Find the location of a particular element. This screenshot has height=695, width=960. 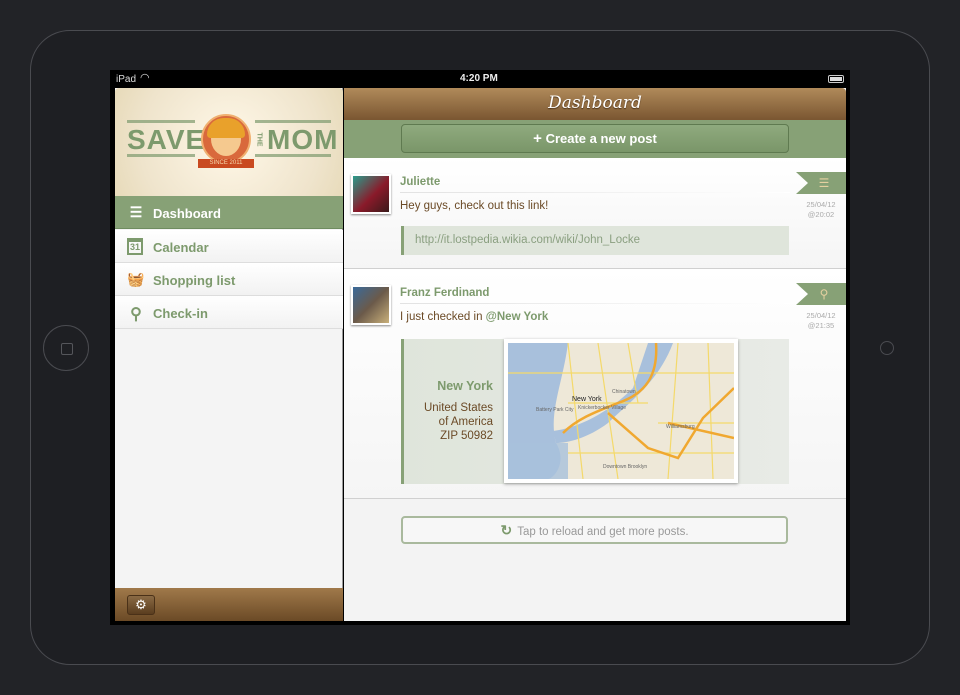

create-post-button: + Create a new post is located at coordinates (595, 138).